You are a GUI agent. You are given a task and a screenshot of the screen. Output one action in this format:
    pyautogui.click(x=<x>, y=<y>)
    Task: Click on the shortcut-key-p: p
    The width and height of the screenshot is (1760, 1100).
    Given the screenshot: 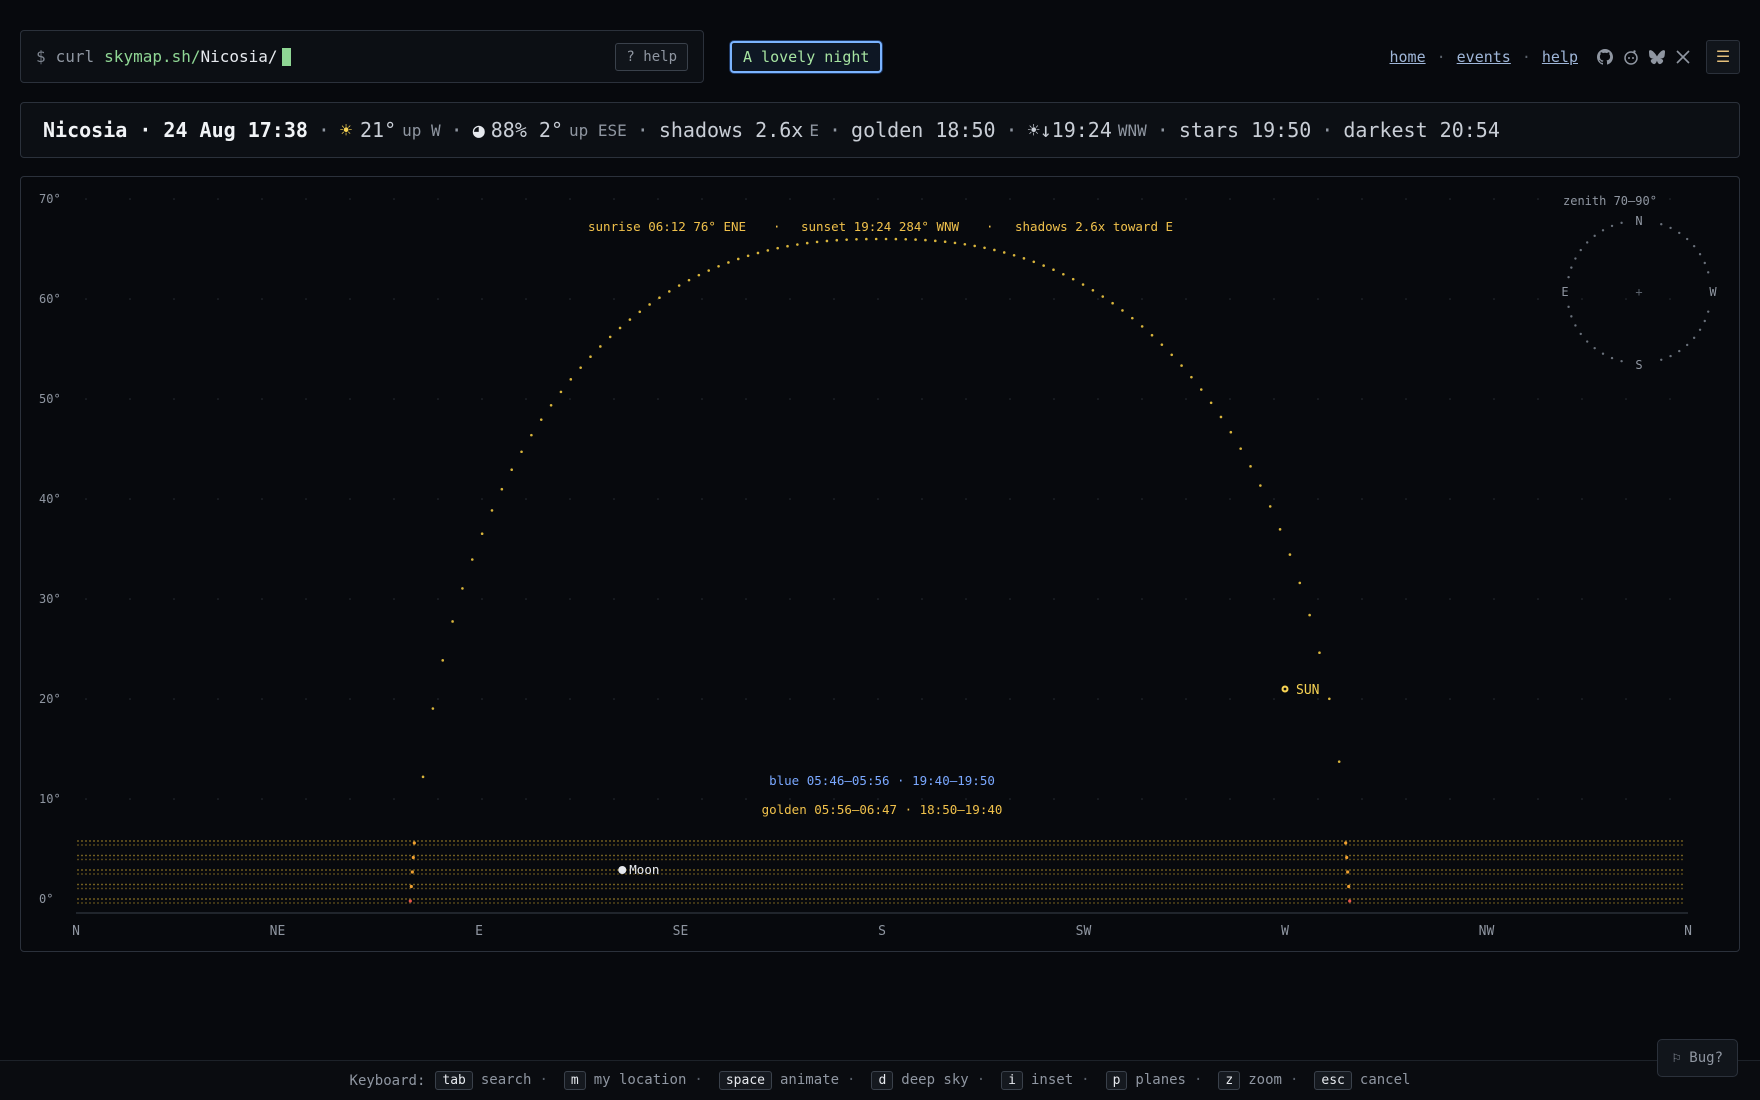 What is the action you would take?
    pyautogui.click(x=1116, y=1080)
    